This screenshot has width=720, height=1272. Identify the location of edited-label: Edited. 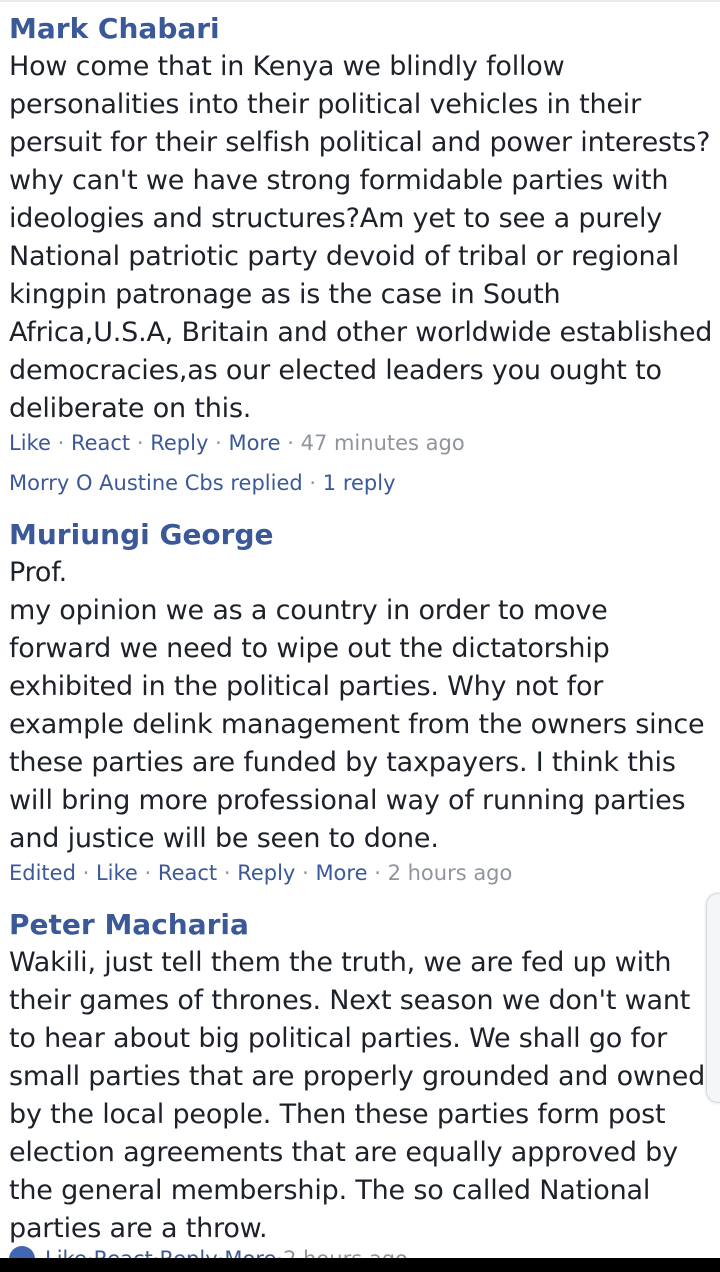
(42, 873).